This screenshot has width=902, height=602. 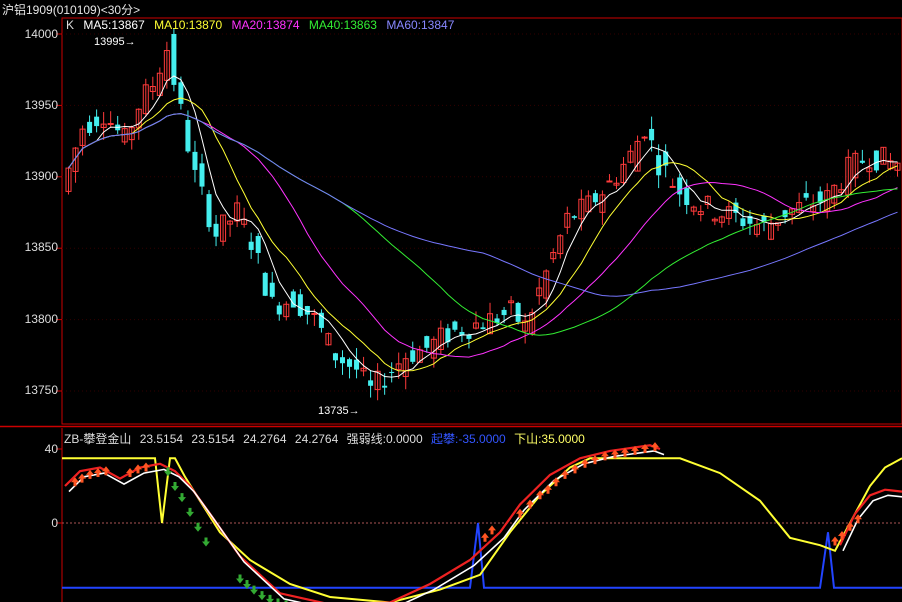 I want to click on price-label-14000: 14000, so click(x=41, y=34).